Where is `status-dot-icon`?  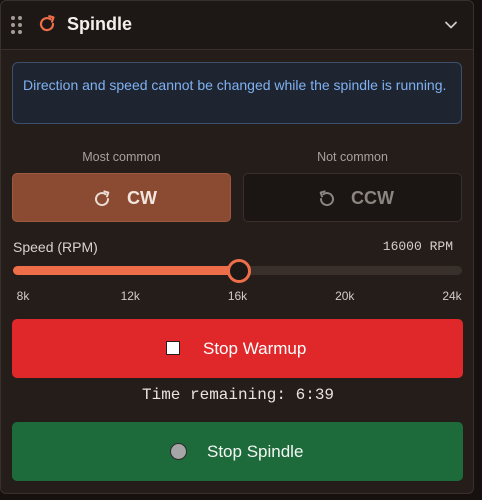
status-dot-icon is located at coordinates (178, 451).